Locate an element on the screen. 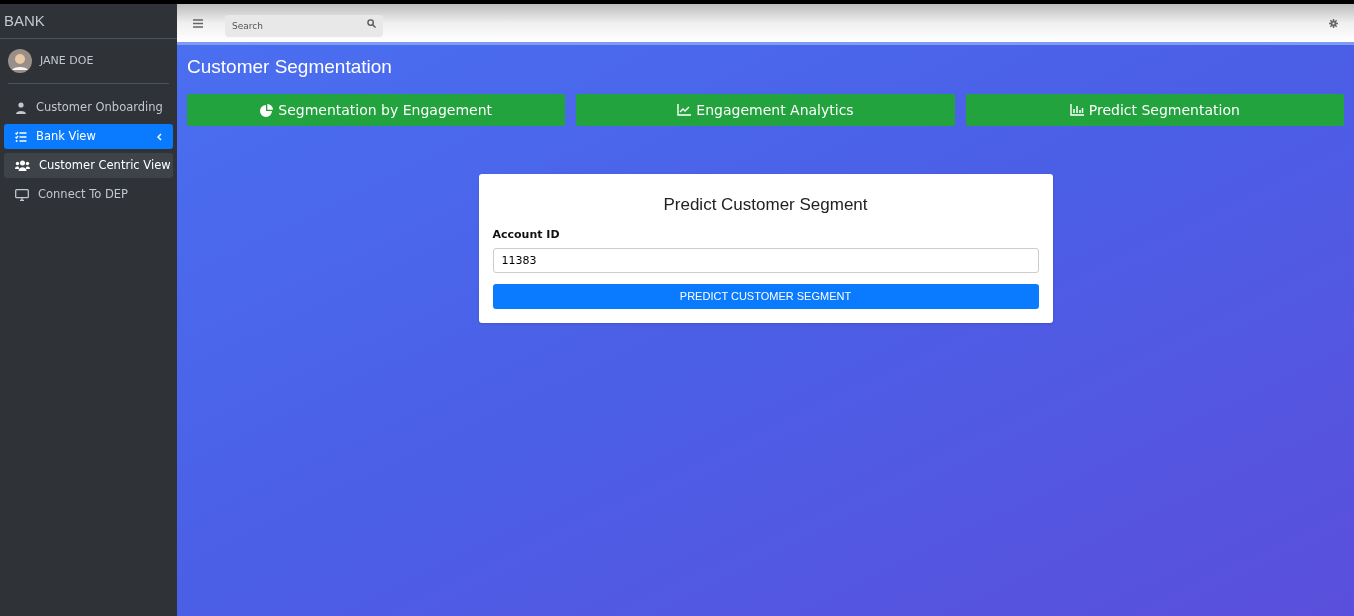  search-field: Search is located at coordinates (304, 26).